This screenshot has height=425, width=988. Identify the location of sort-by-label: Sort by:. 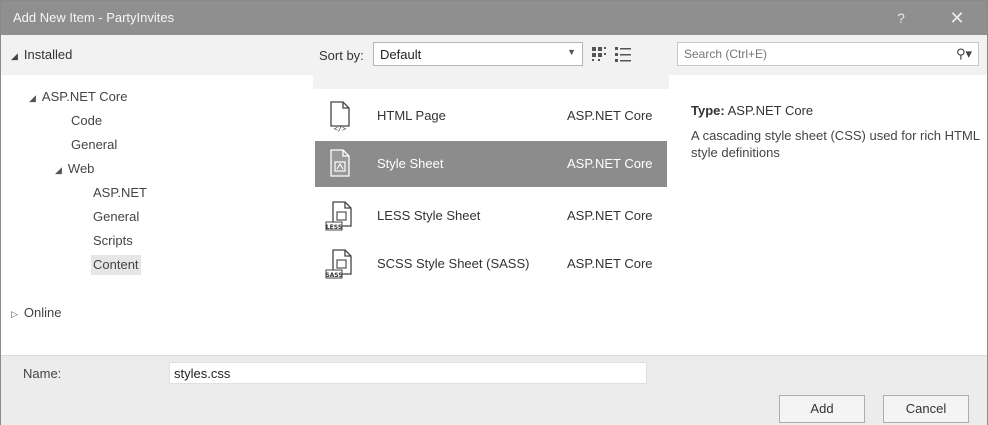
(341, 55).